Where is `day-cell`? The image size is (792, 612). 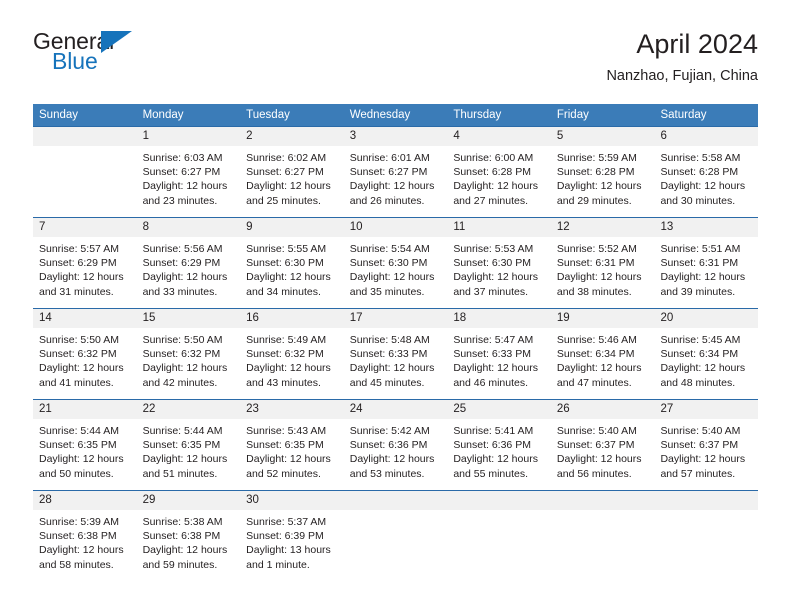
day-cell is located at coordinates (85, 181).